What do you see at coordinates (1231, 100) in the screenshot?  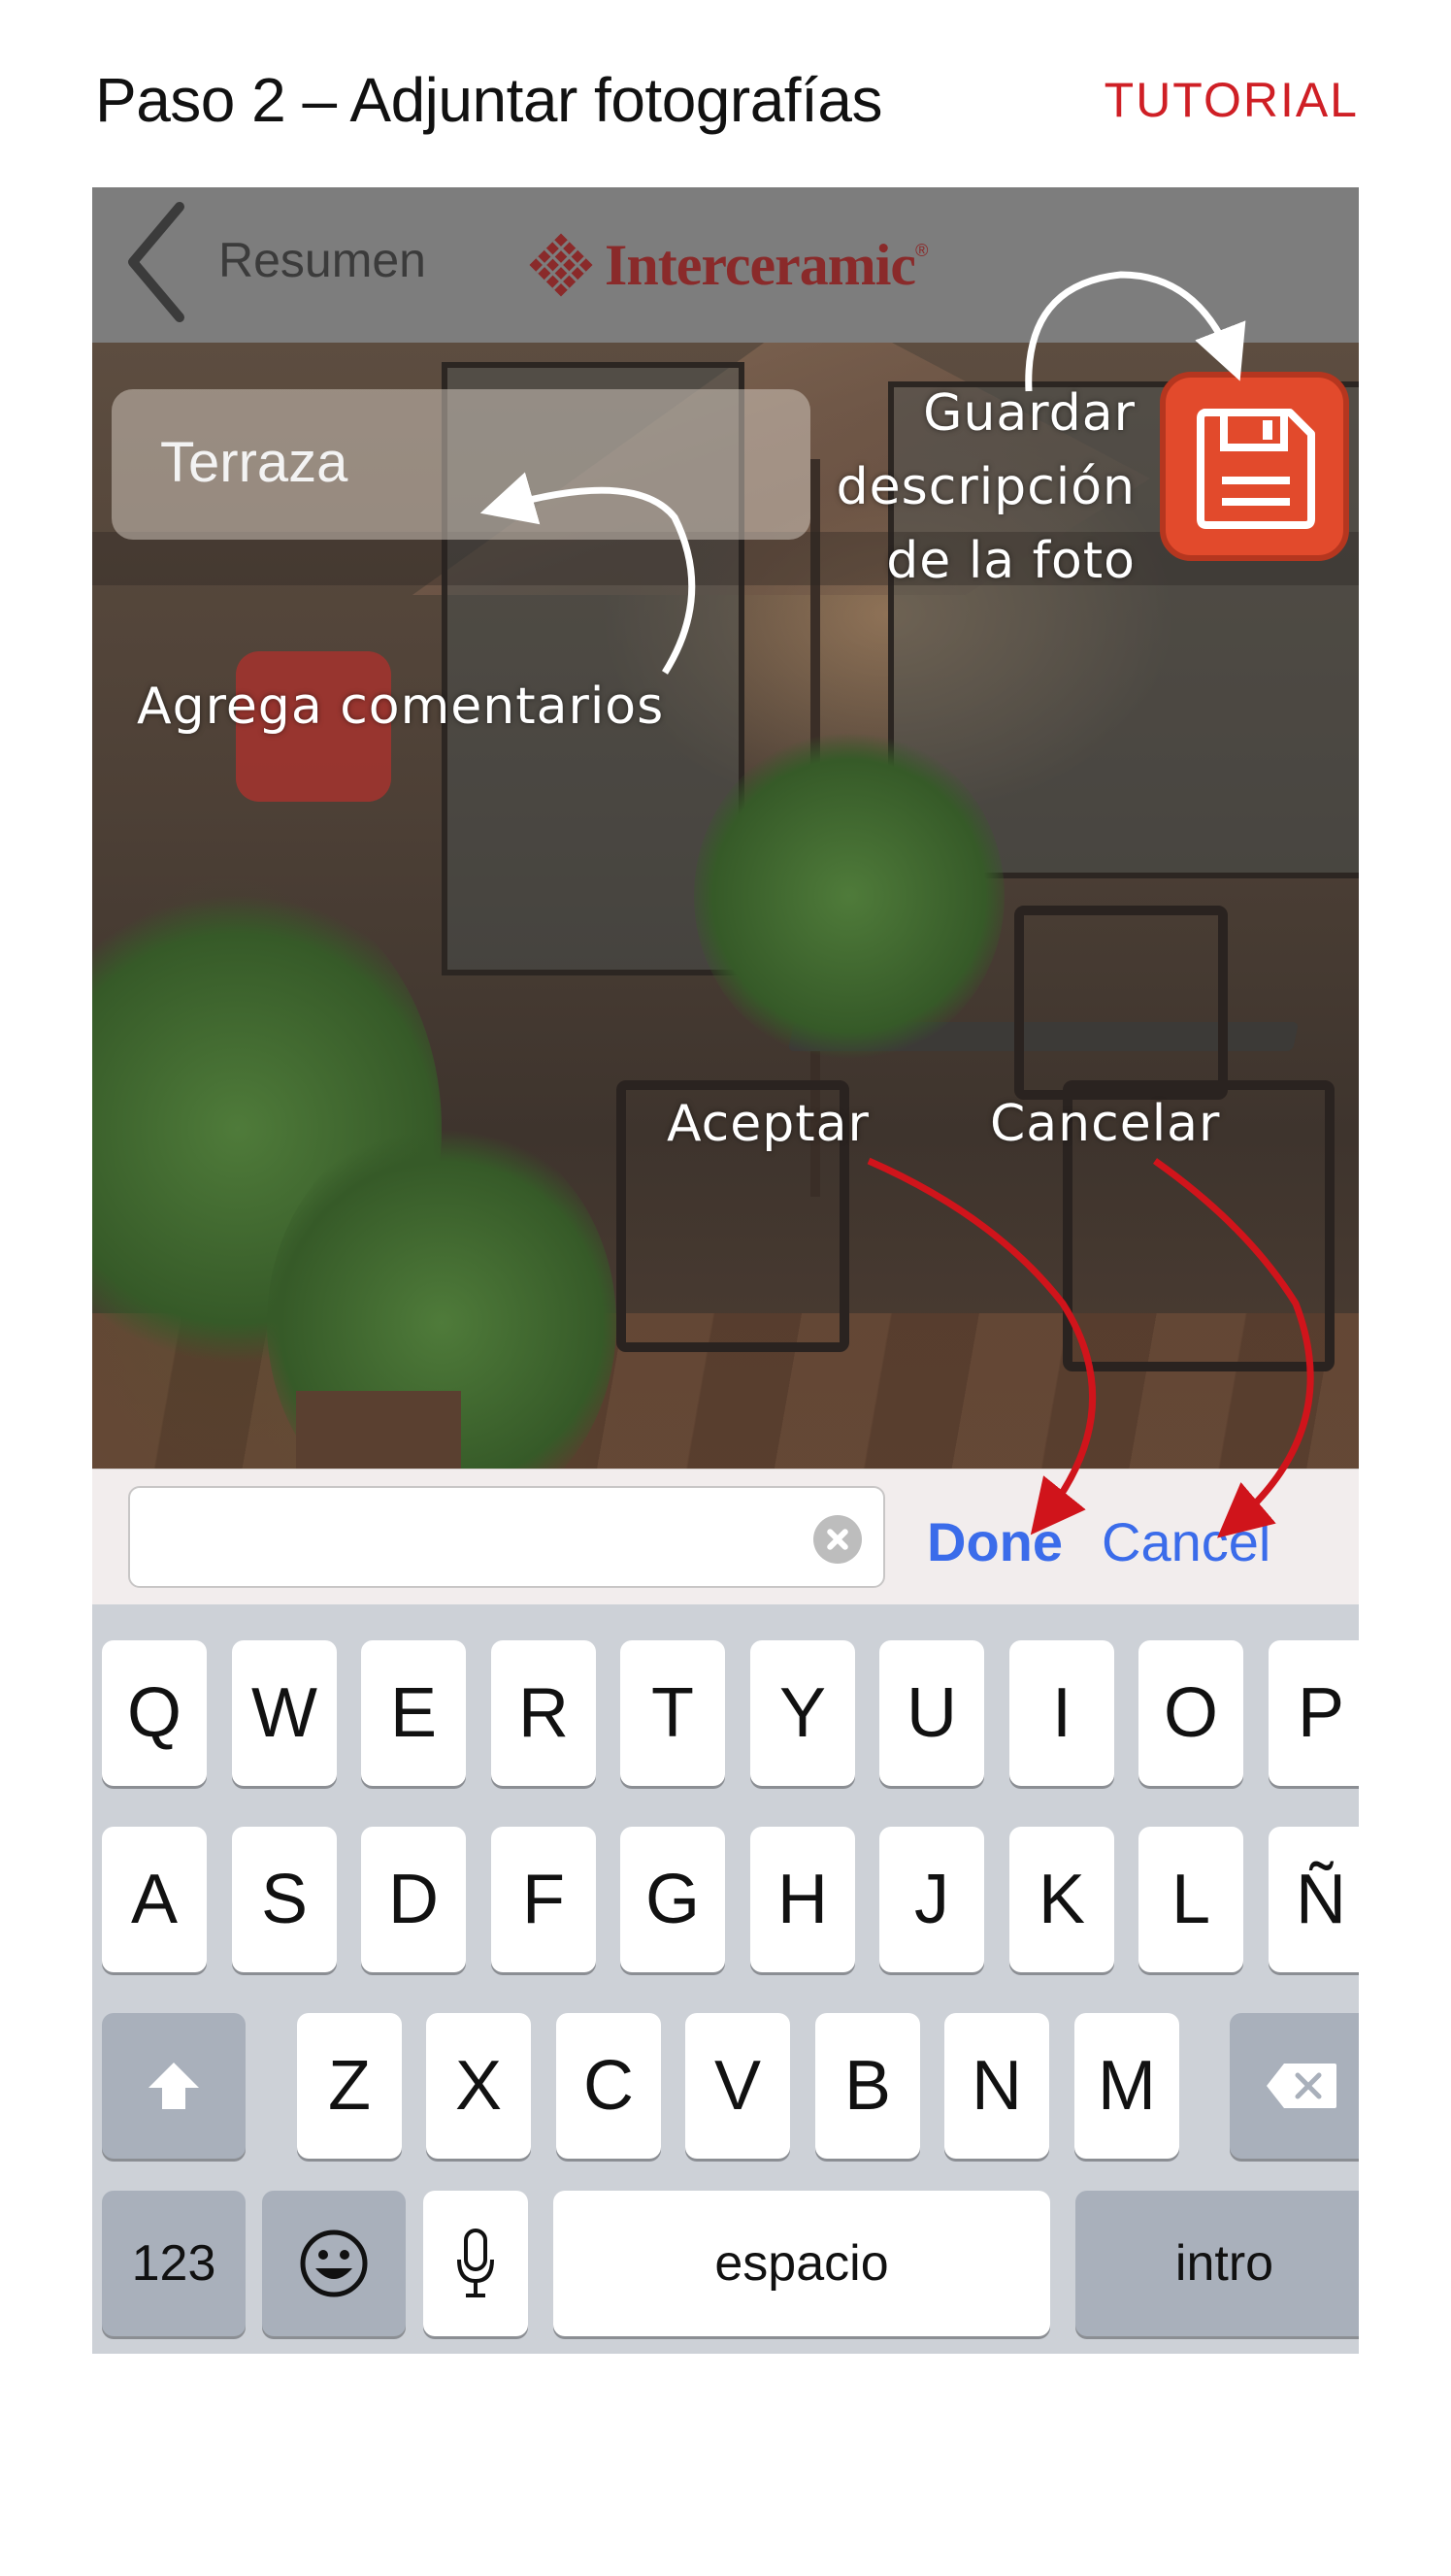 I see `tutorial-label: TUTORIAL` at bounding box center [1231, 100].